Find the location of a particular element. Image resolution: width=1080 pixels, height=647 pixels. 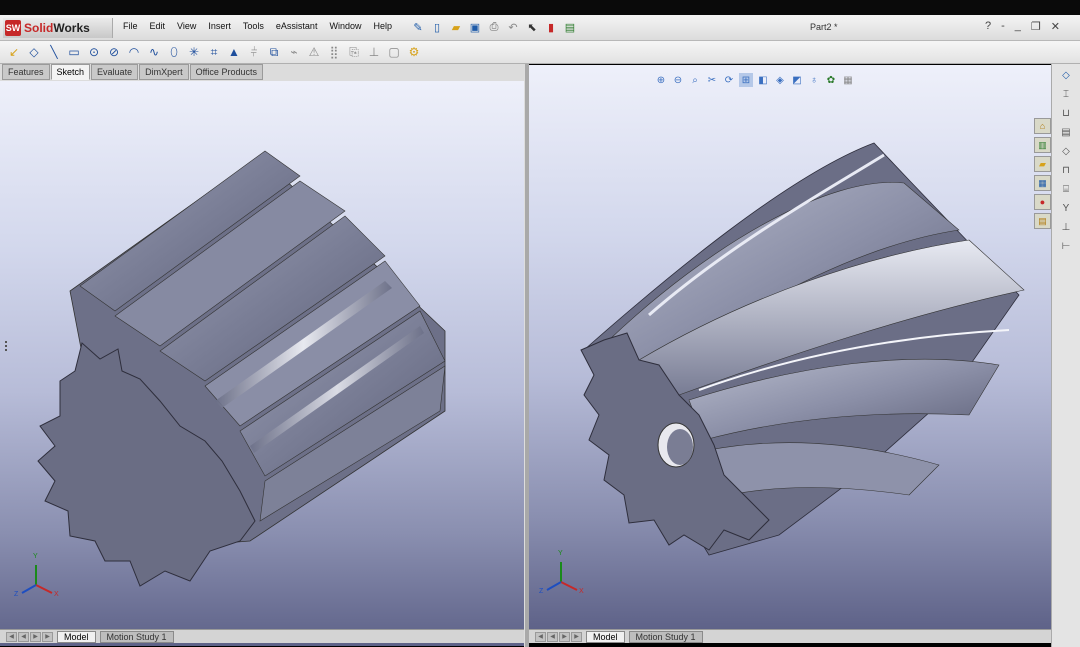

undo-icon: ↶ is located at coordinates (513, 27).